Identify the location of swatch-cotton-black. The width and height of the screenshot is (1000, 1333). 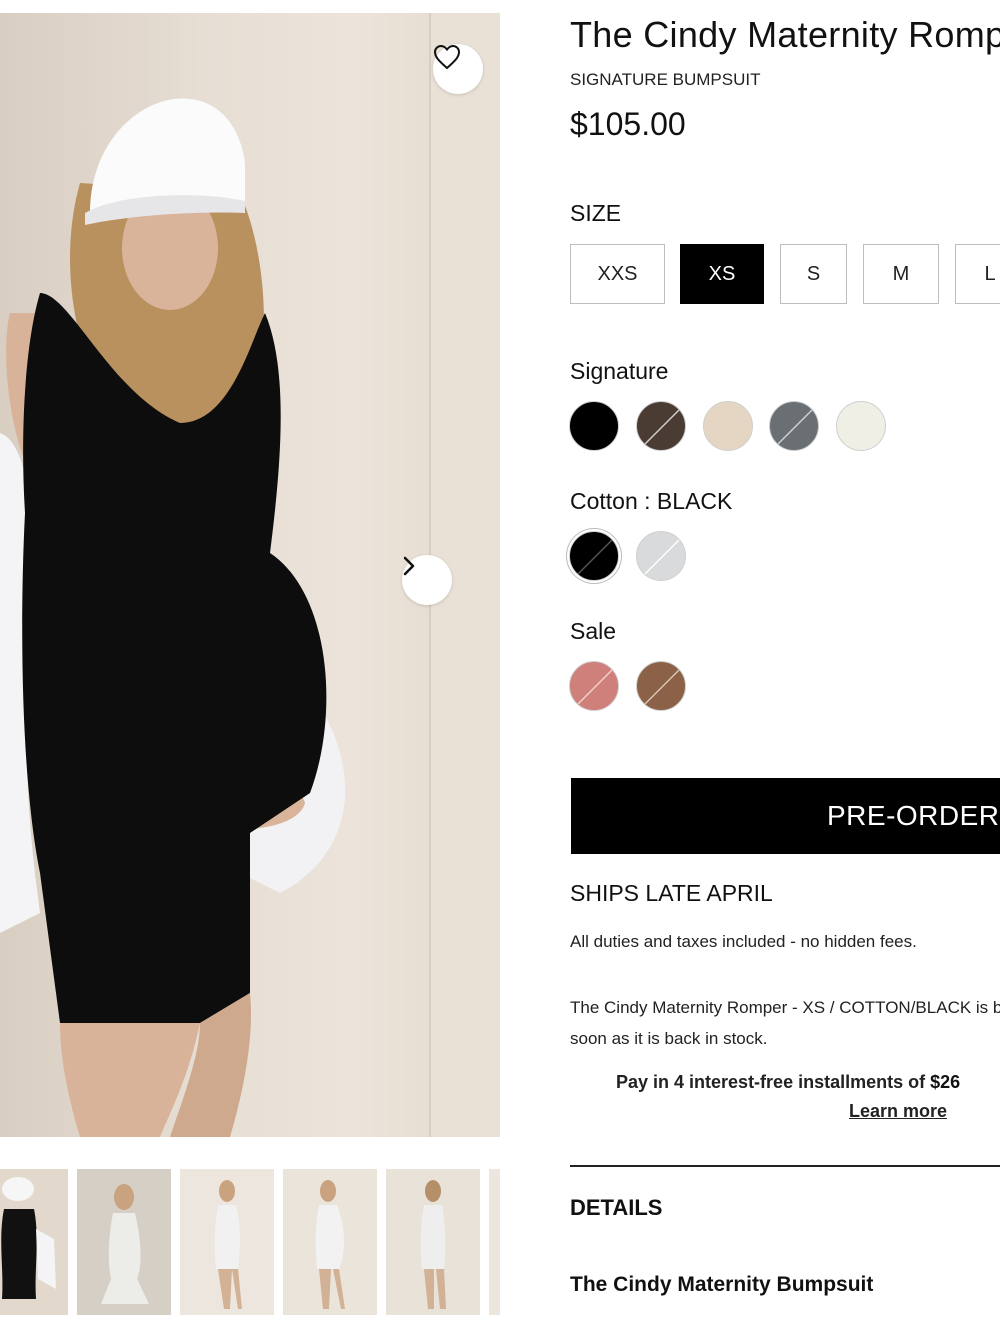
(594, 556).